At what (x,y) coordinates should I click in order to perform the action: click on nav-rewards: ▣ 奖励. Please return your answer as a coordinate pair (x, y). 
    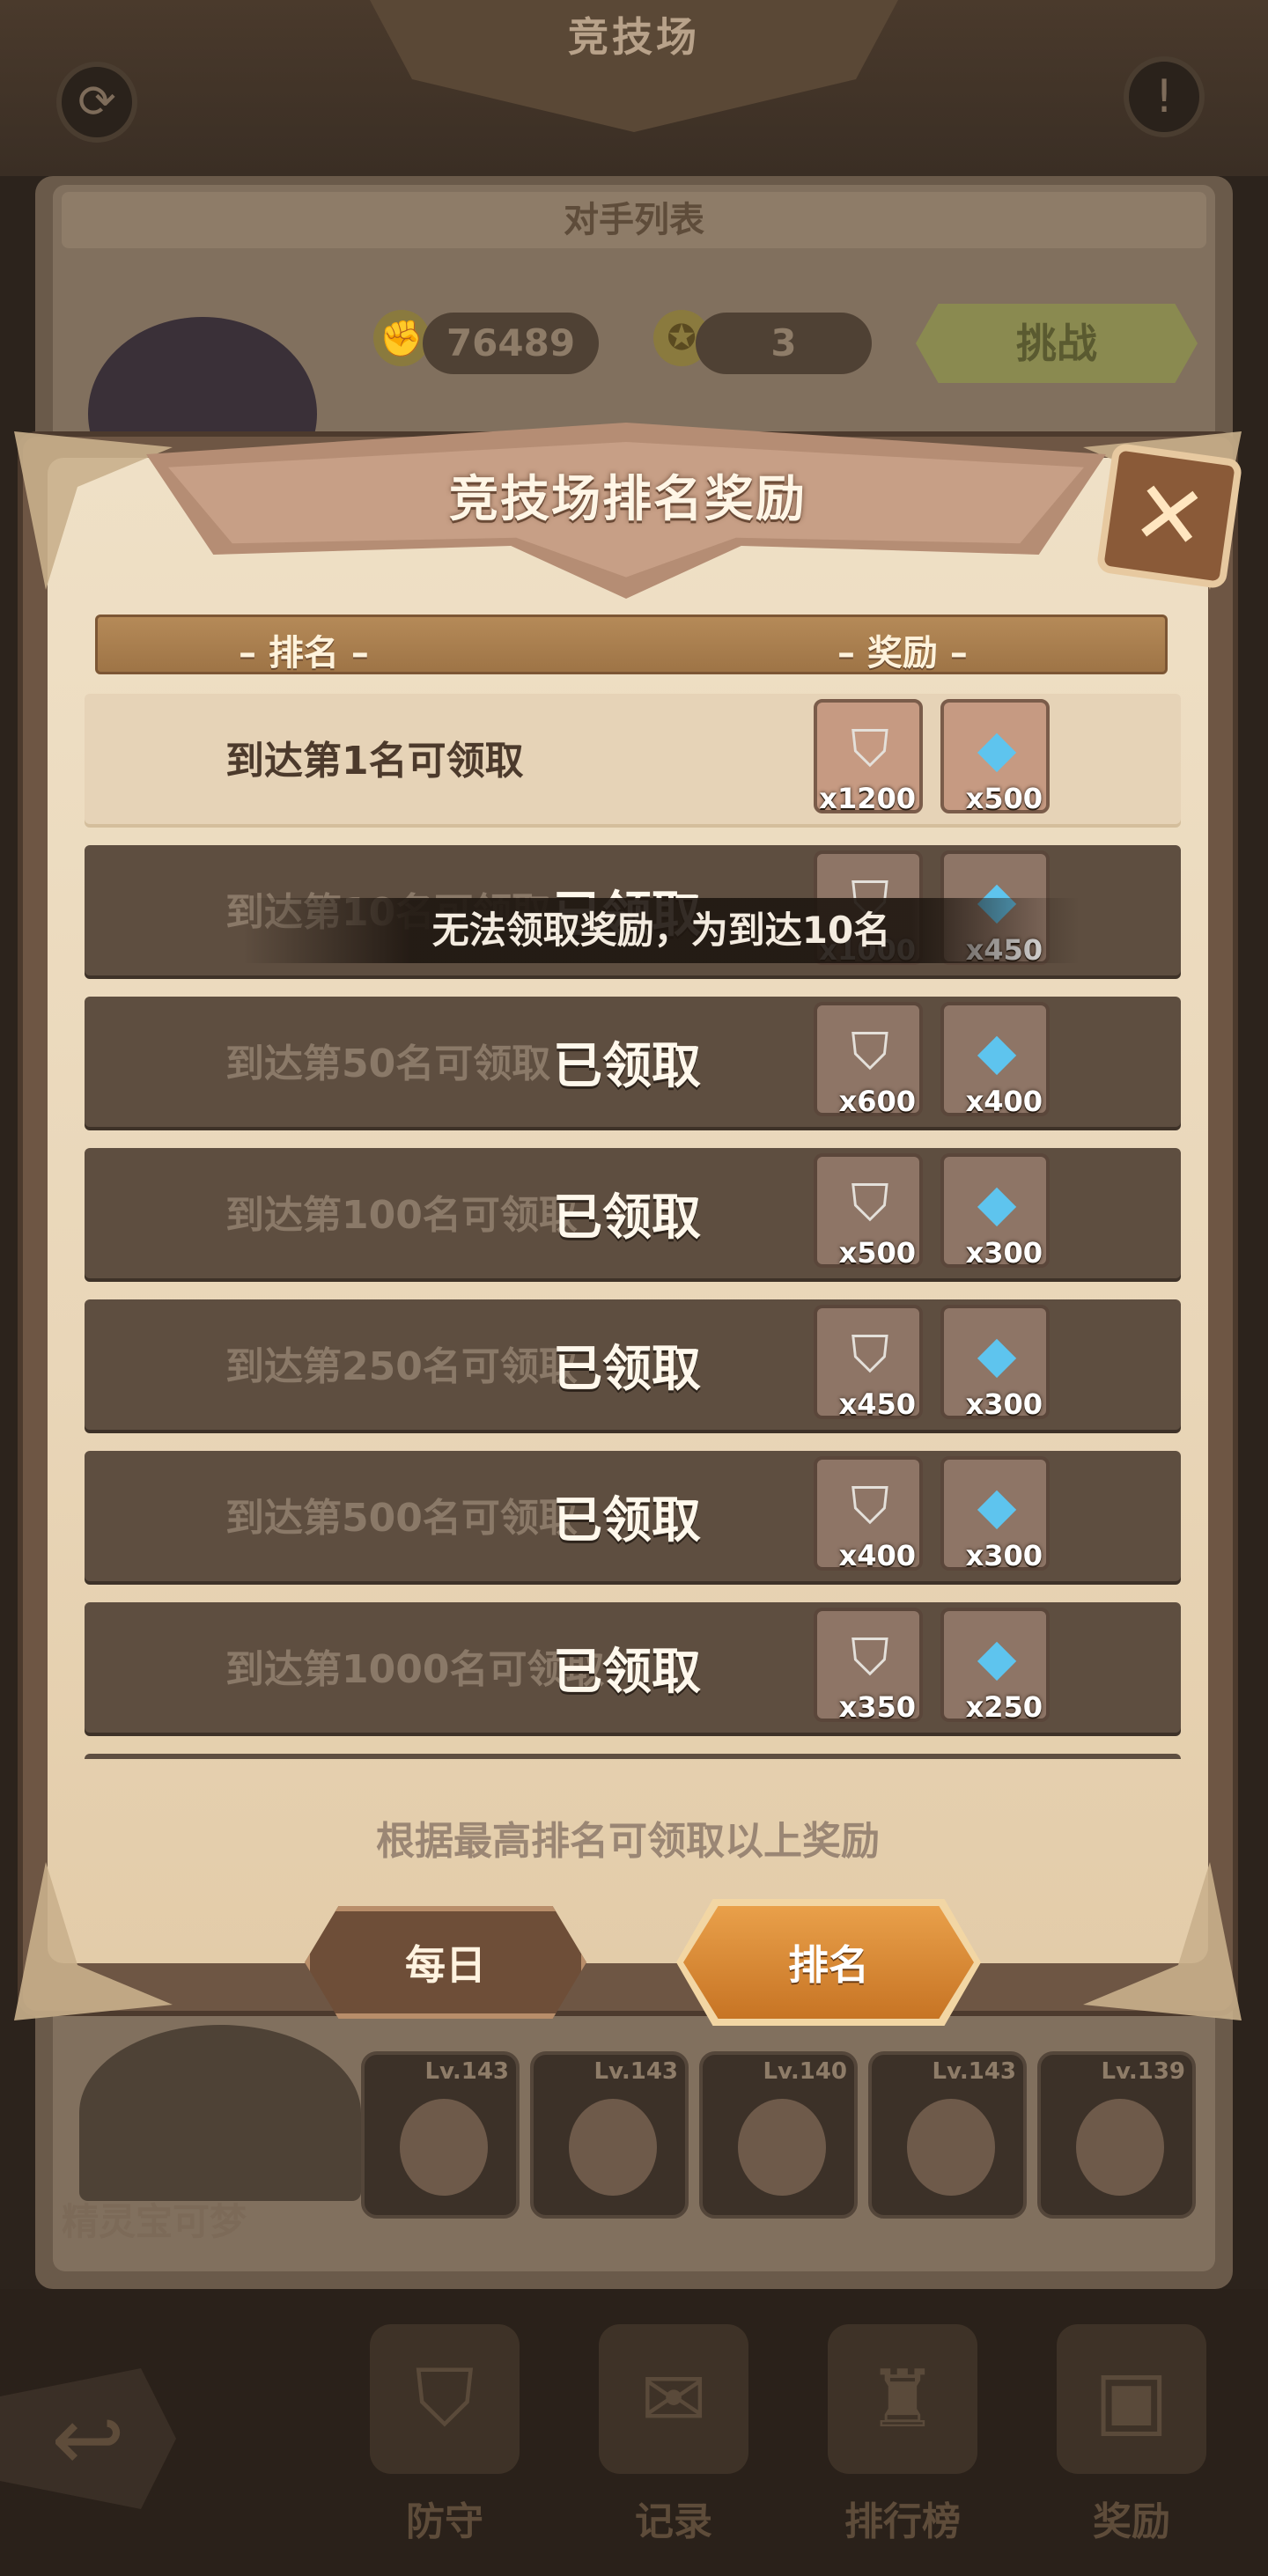
    Looking at the image, I should click on (1131, 2448).